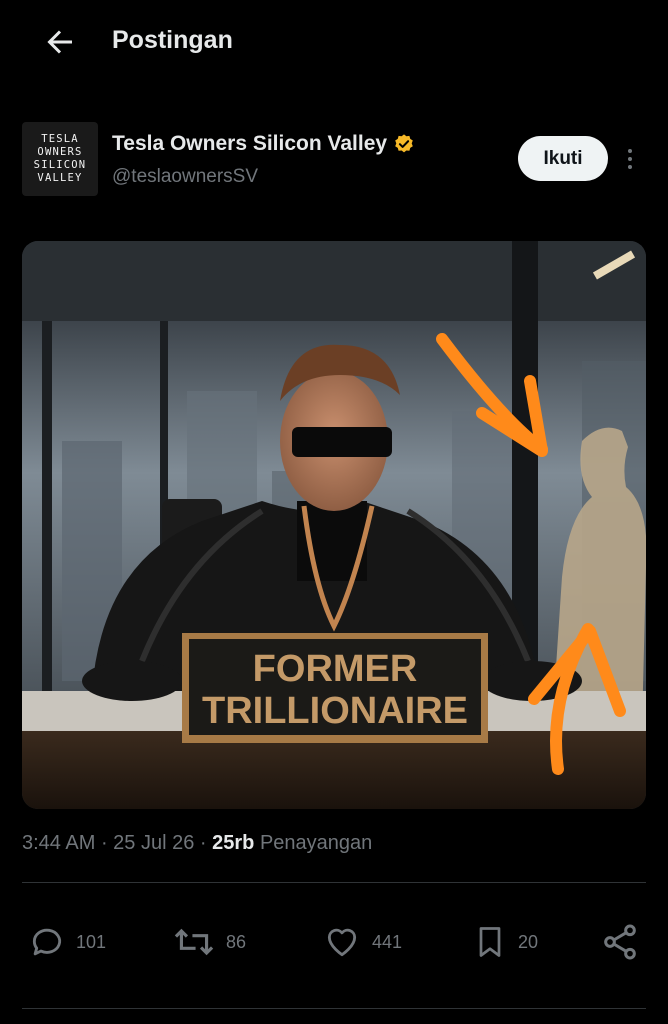 This screenshot has width=668, height=1024. Describe the element at coordinates (60, 152) in the screenshot. I see `avatar-line: OWNERS` at that location.